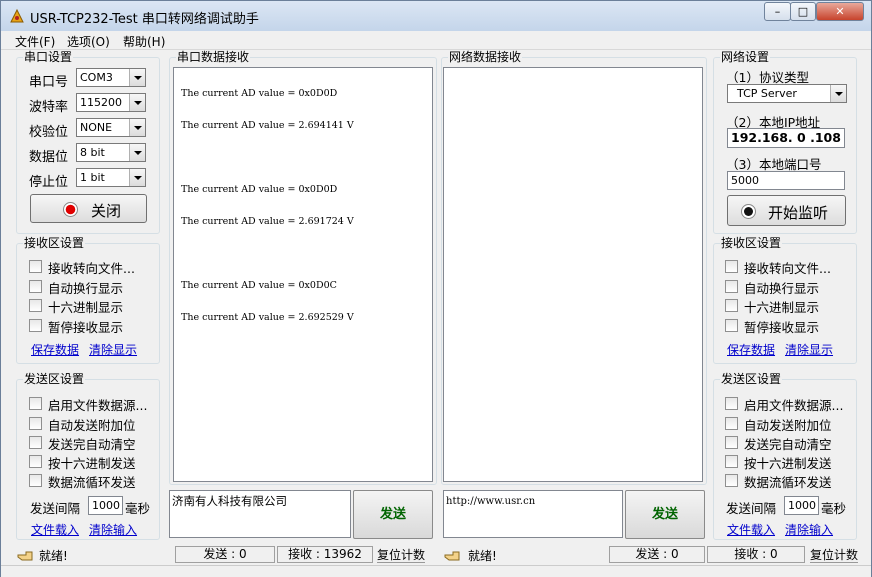 This screenshot has height=577, width=872. What do you see at coordinates (88, 41) in the screenshot?
I see `menu-options: 选项(O)` at bounding box center [88, 41].